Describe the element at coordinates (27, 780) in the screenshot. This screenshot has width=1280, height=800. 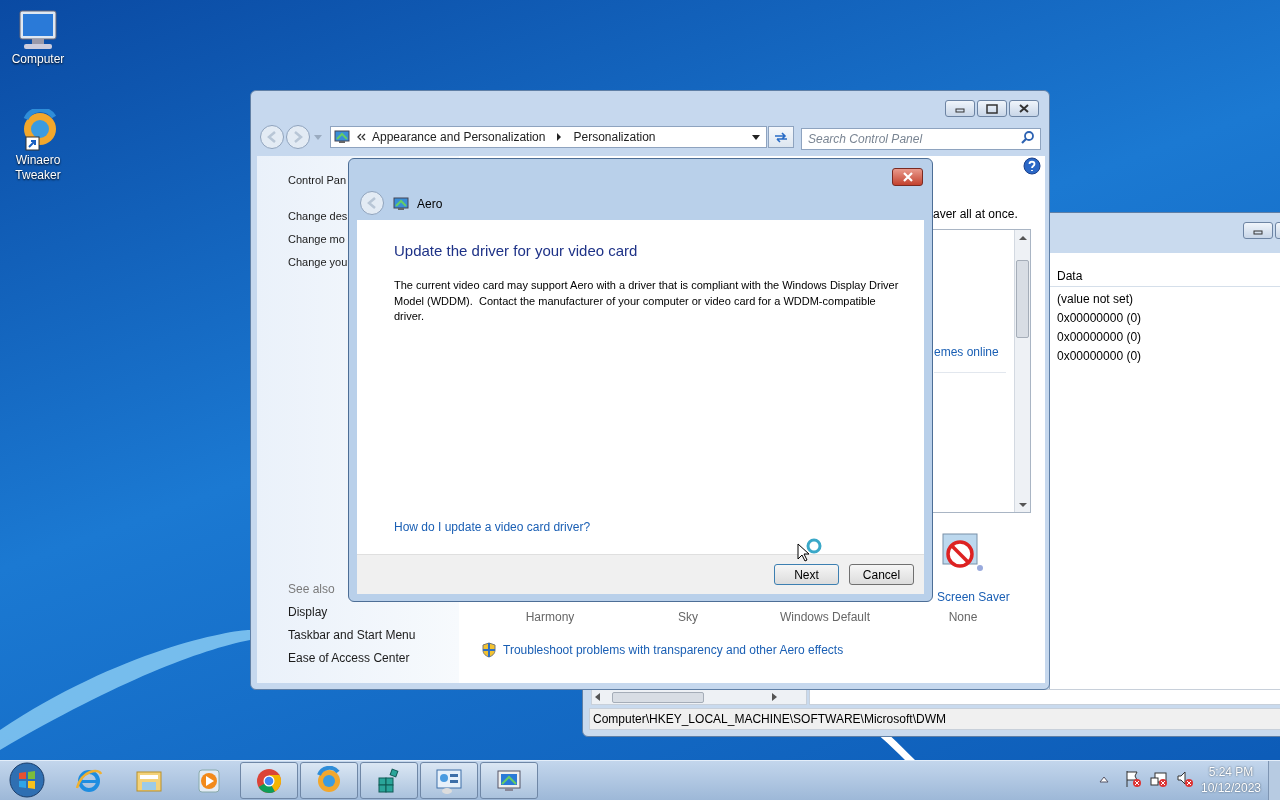
I see `start-button-icon` at that location.